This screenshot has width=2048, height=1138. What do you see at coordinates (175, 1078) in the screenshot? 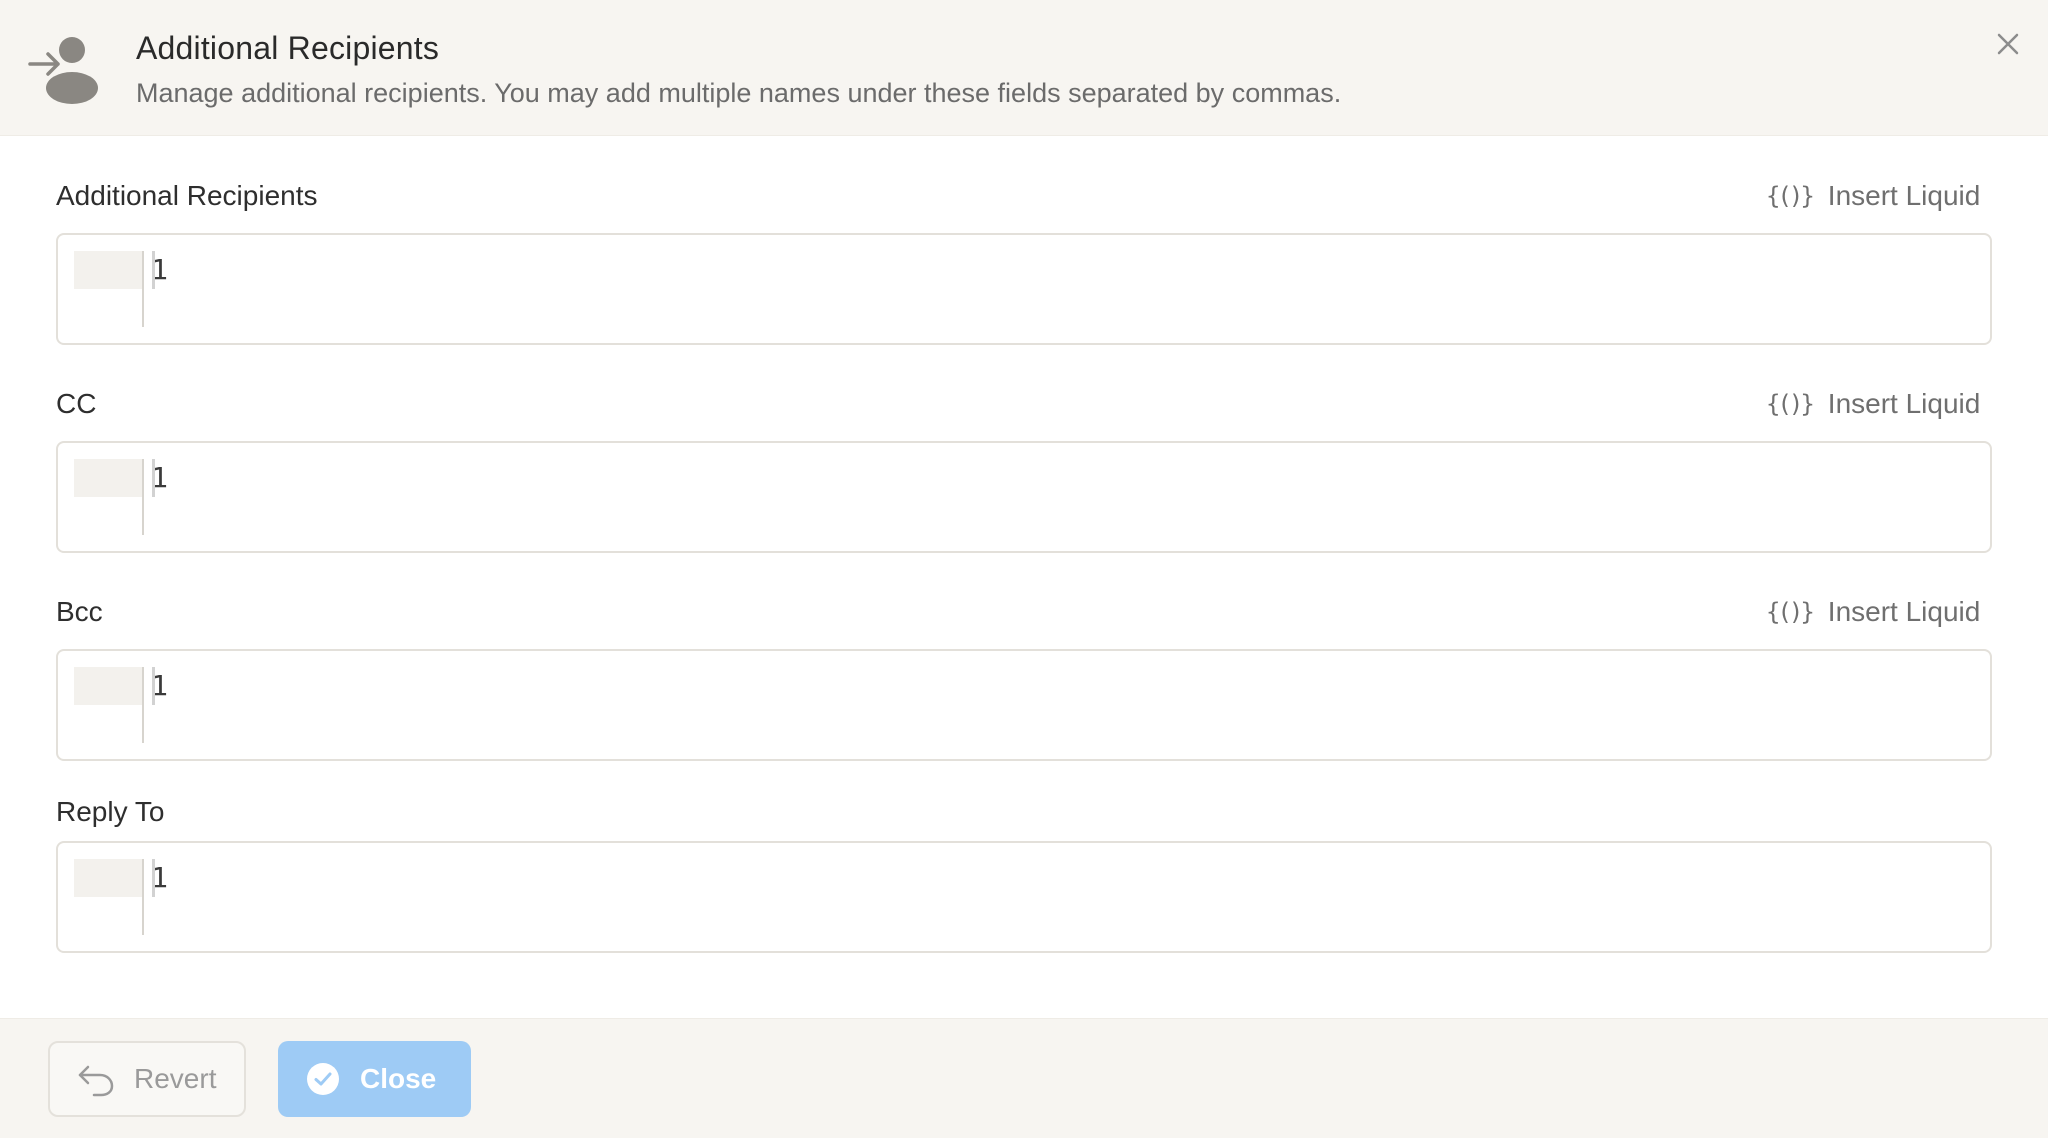
I see `revert-label: Revert` at bounding box center [175, 1078].